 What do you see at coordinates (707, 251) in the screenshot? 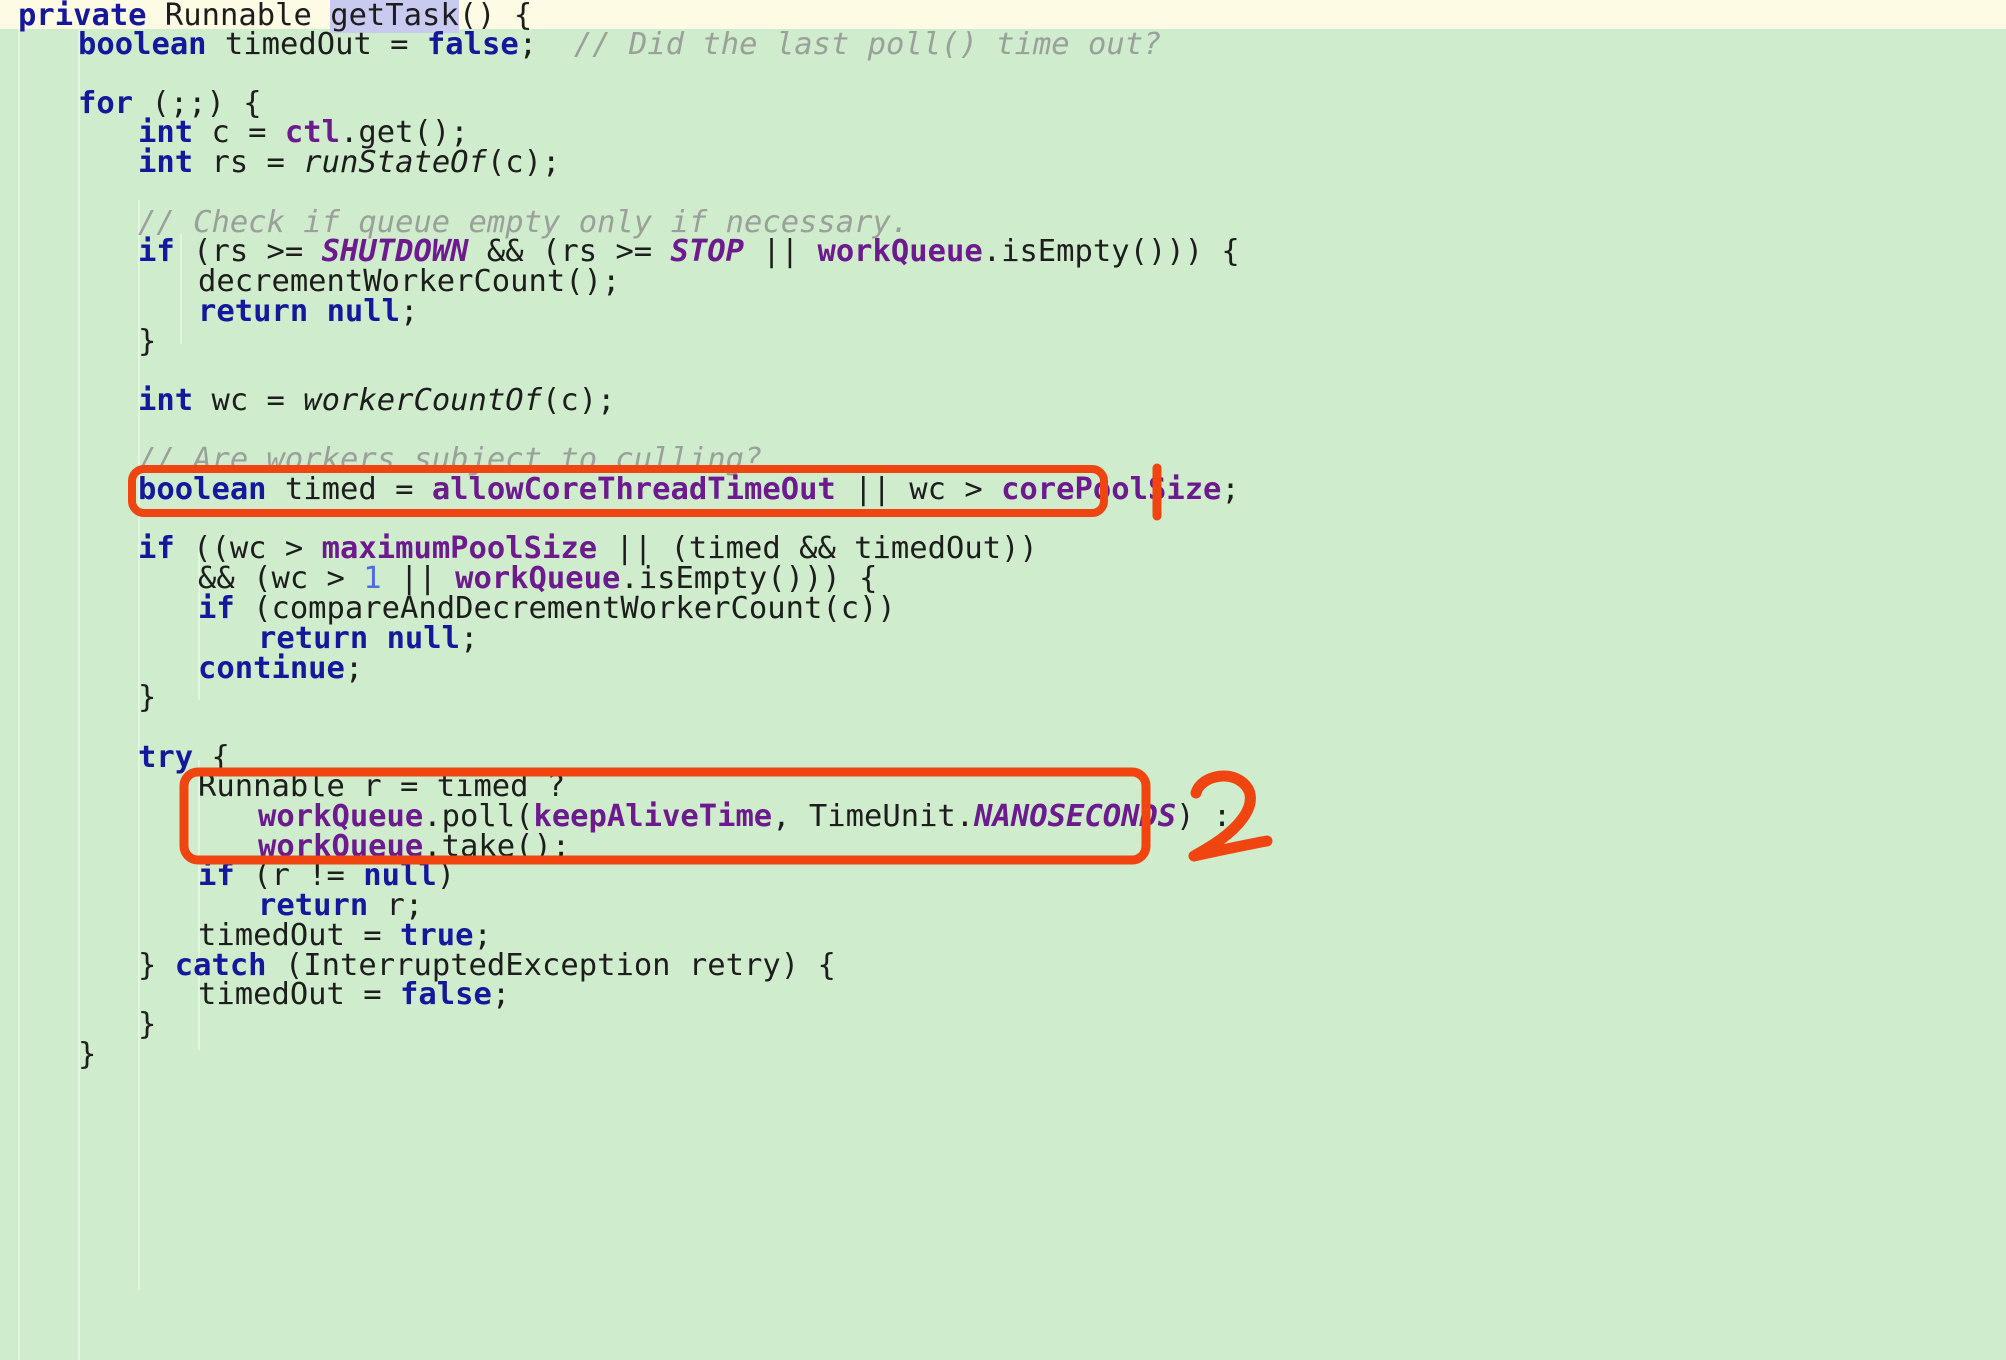
I see `code-token: STOP` at bounding box center [707, 251].